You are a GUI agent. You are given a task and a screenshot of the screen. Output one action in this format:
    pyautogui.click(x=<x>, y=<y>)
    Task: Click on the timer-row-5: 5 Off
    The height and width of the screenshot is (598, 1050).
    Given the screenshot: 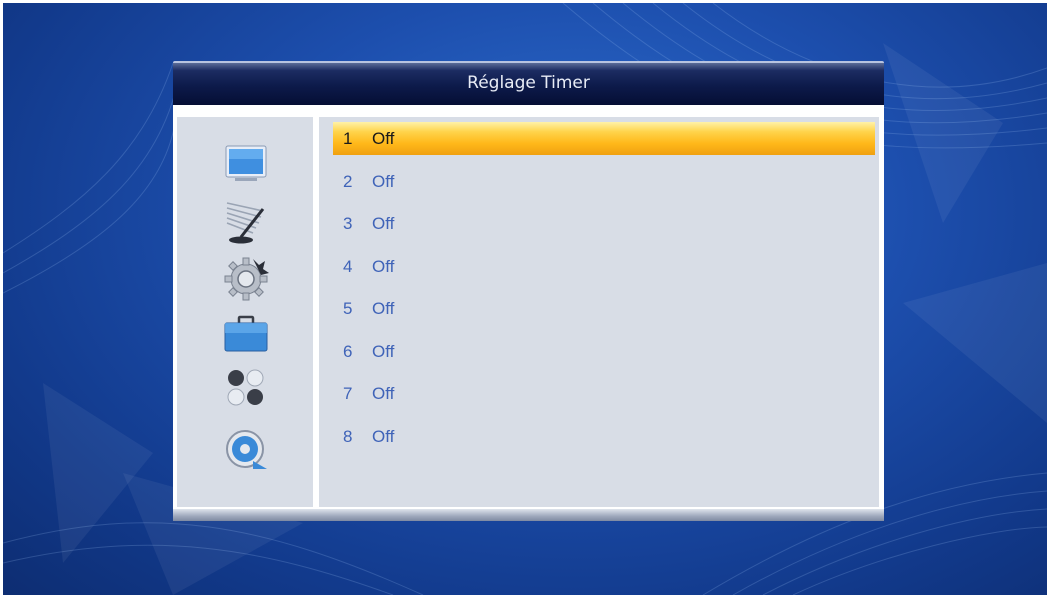 What is the action you would take?
    pyautogui.click(x=604, y=308)
    